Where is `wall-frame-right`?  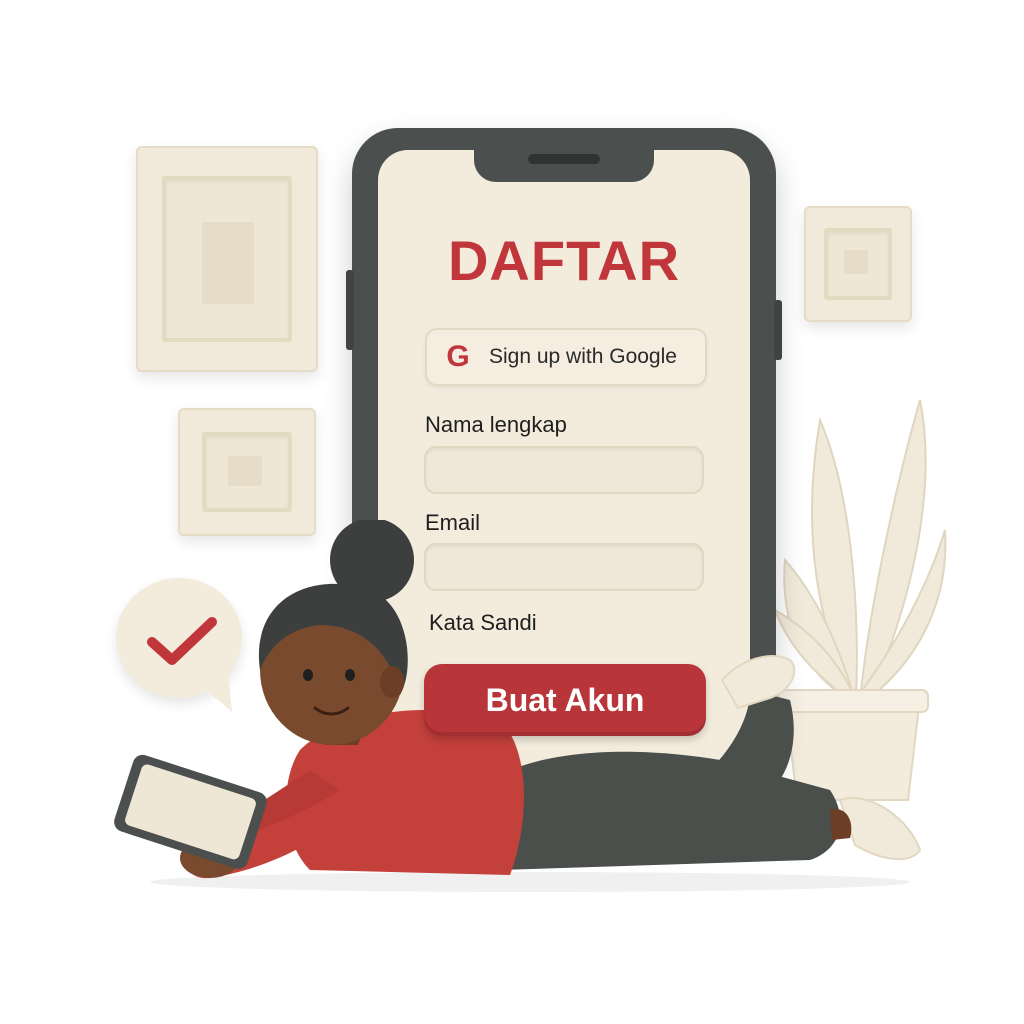 wall-frame-right is located at coordinates (858, 264).